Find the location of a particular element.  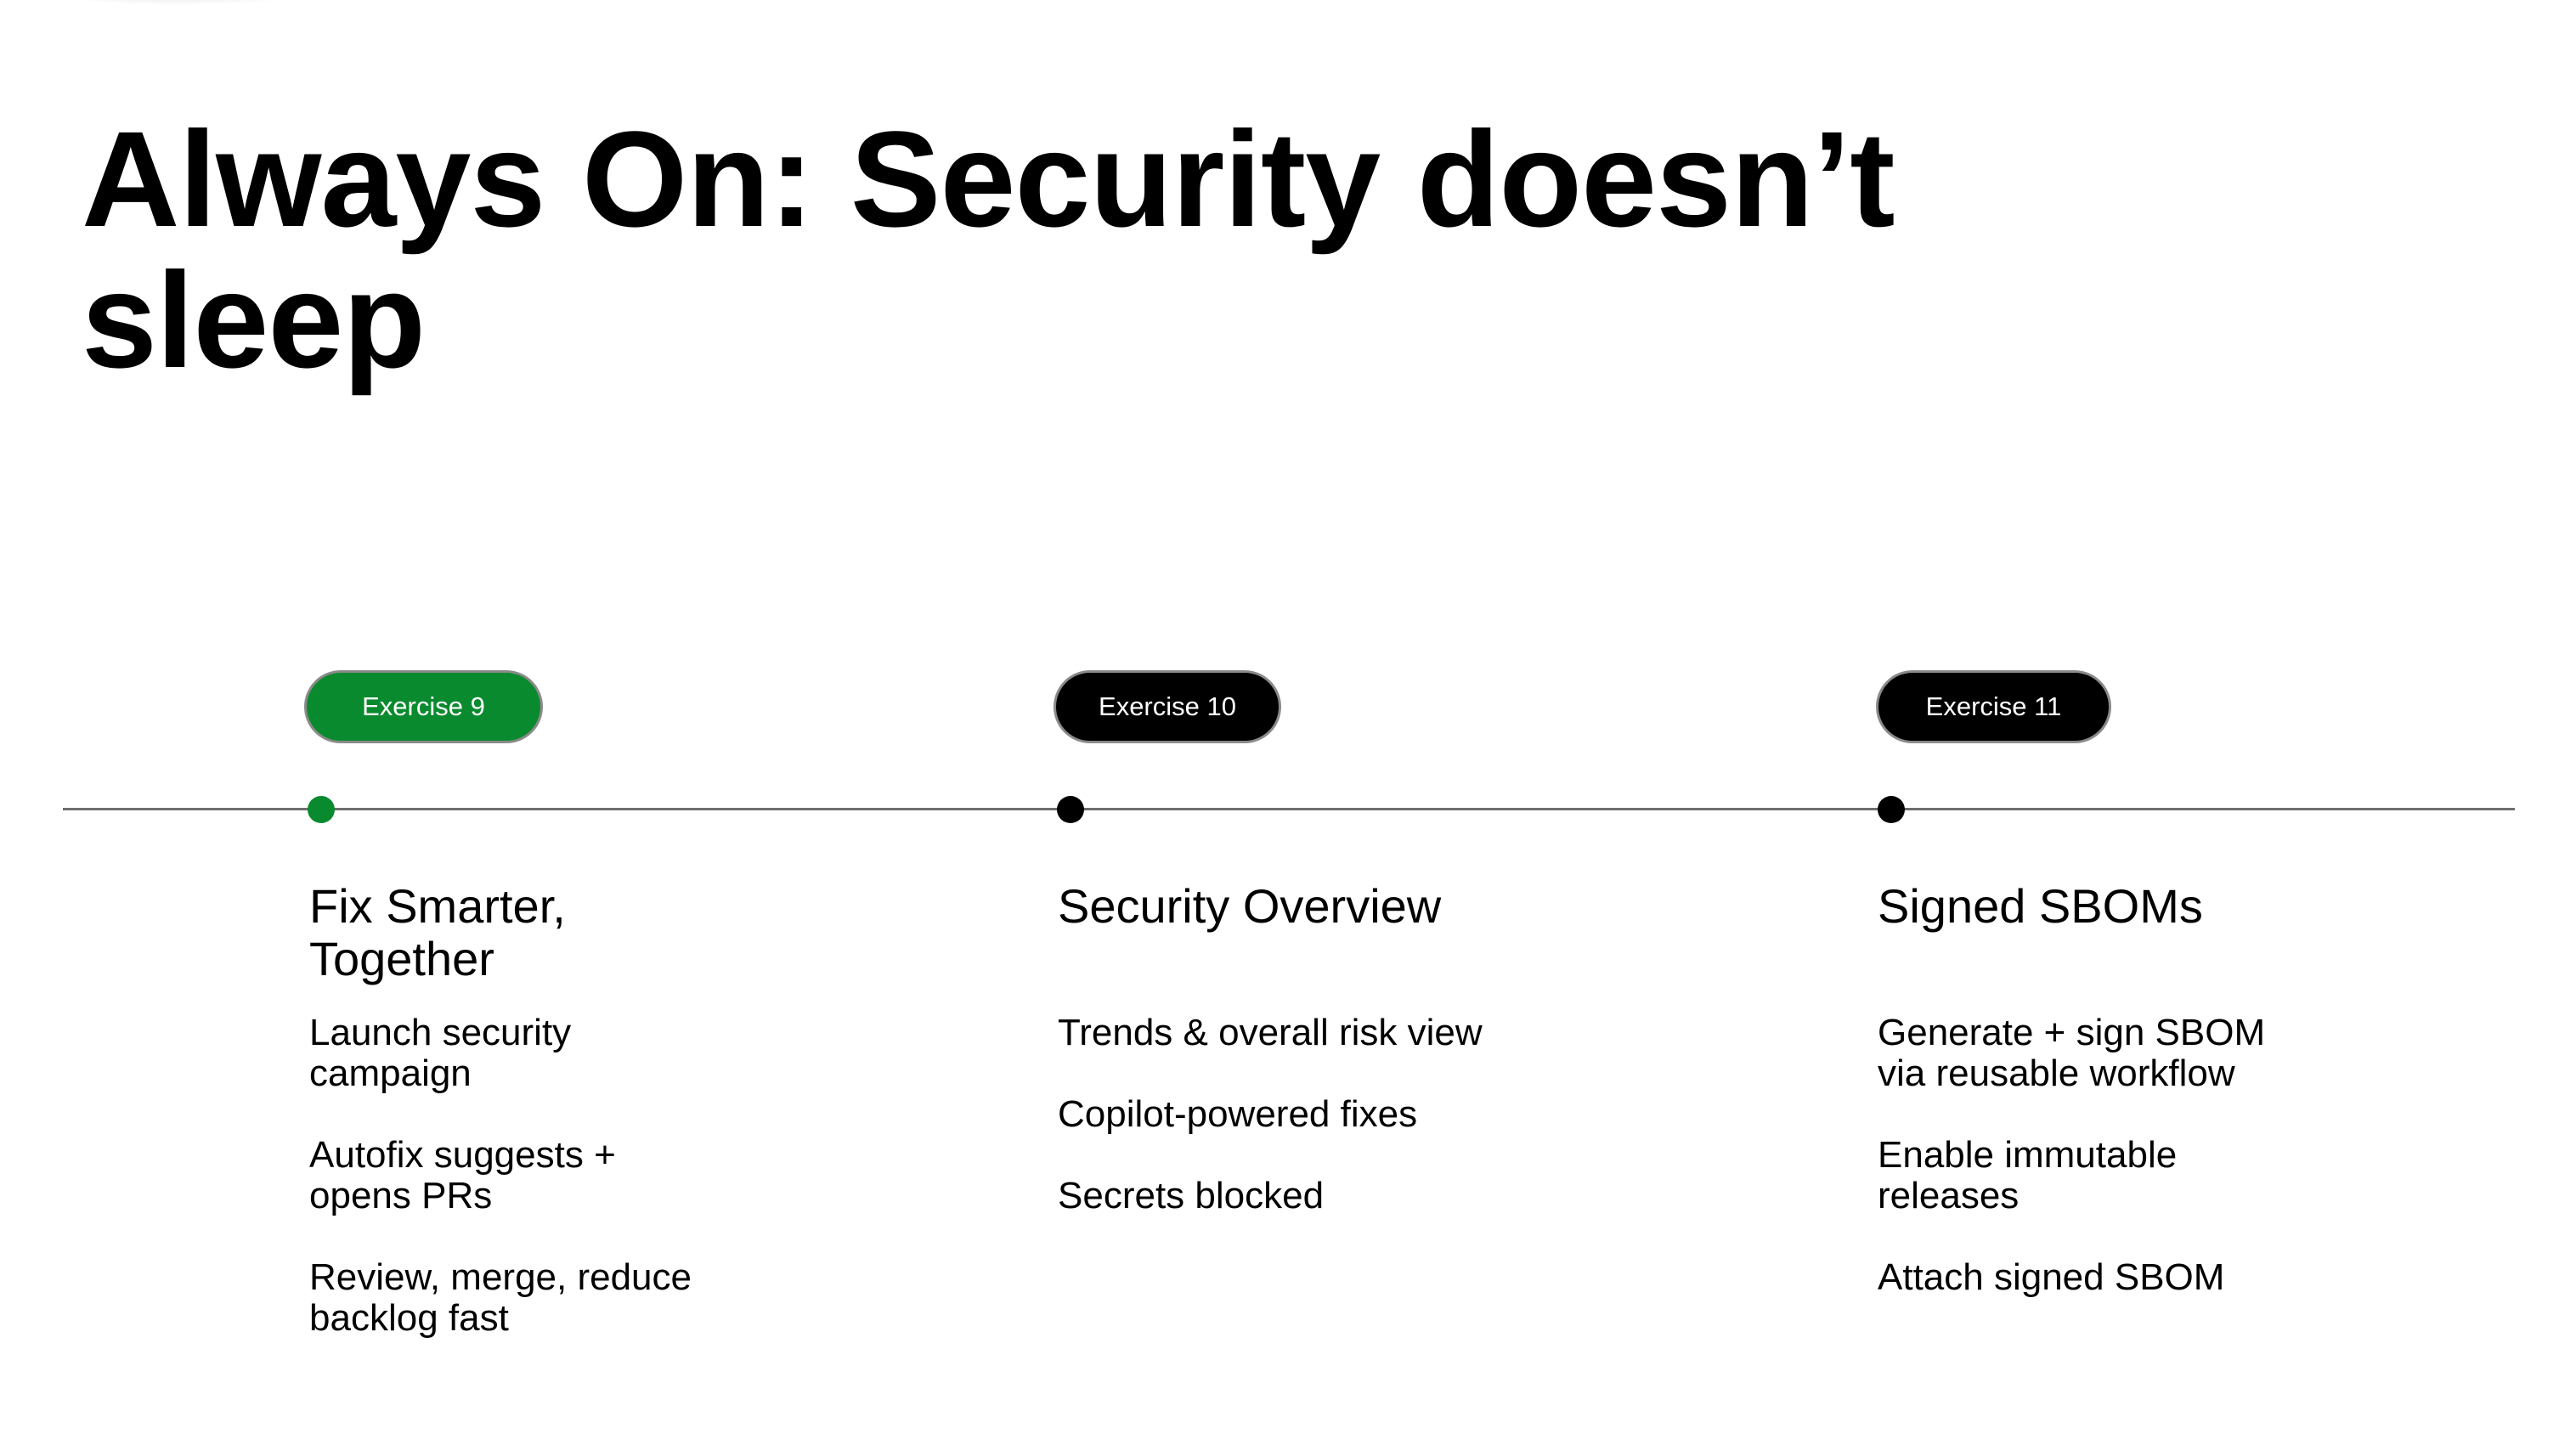

exercise-9-badge-label: Exercise 9 is located at coordinates (424, 706).